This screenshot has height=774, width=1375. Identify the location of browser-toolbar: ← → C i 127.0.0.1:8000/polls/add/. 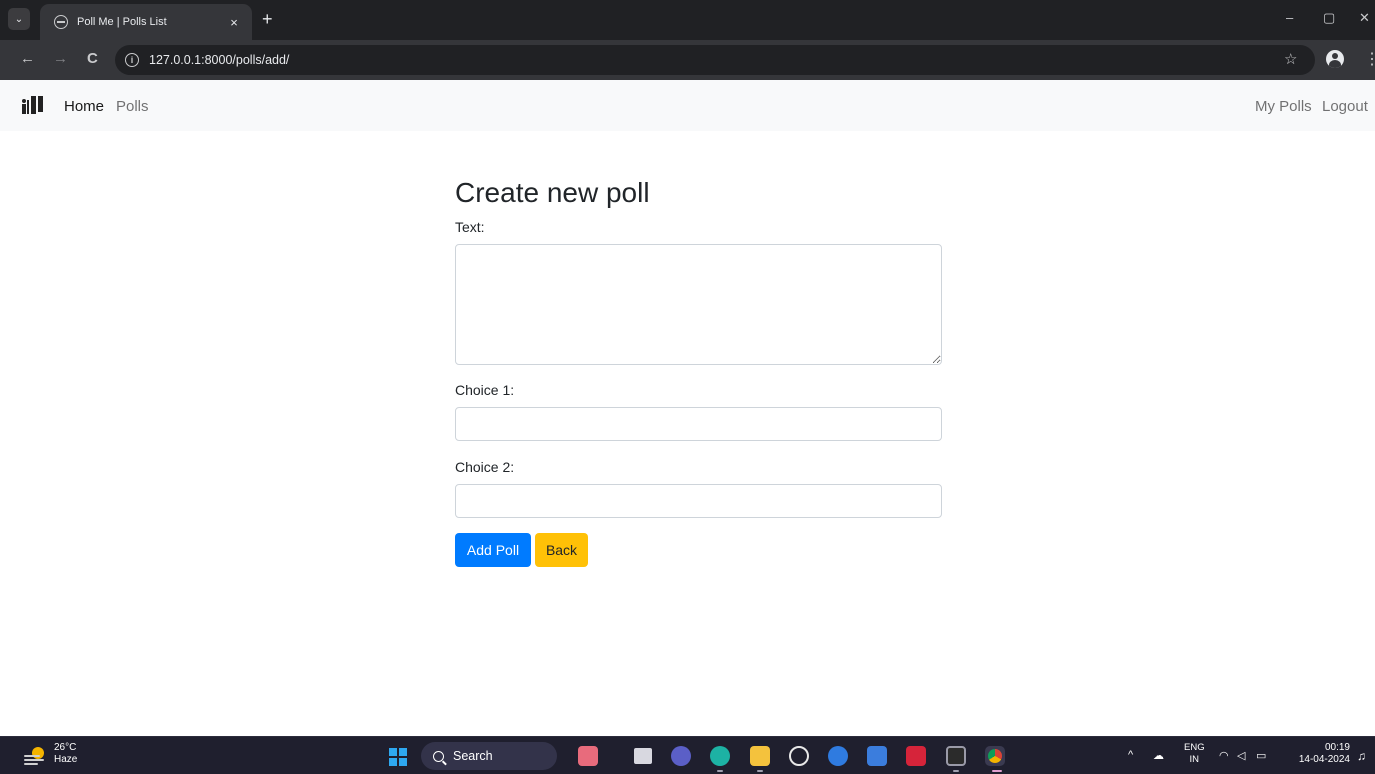
(687, 60).